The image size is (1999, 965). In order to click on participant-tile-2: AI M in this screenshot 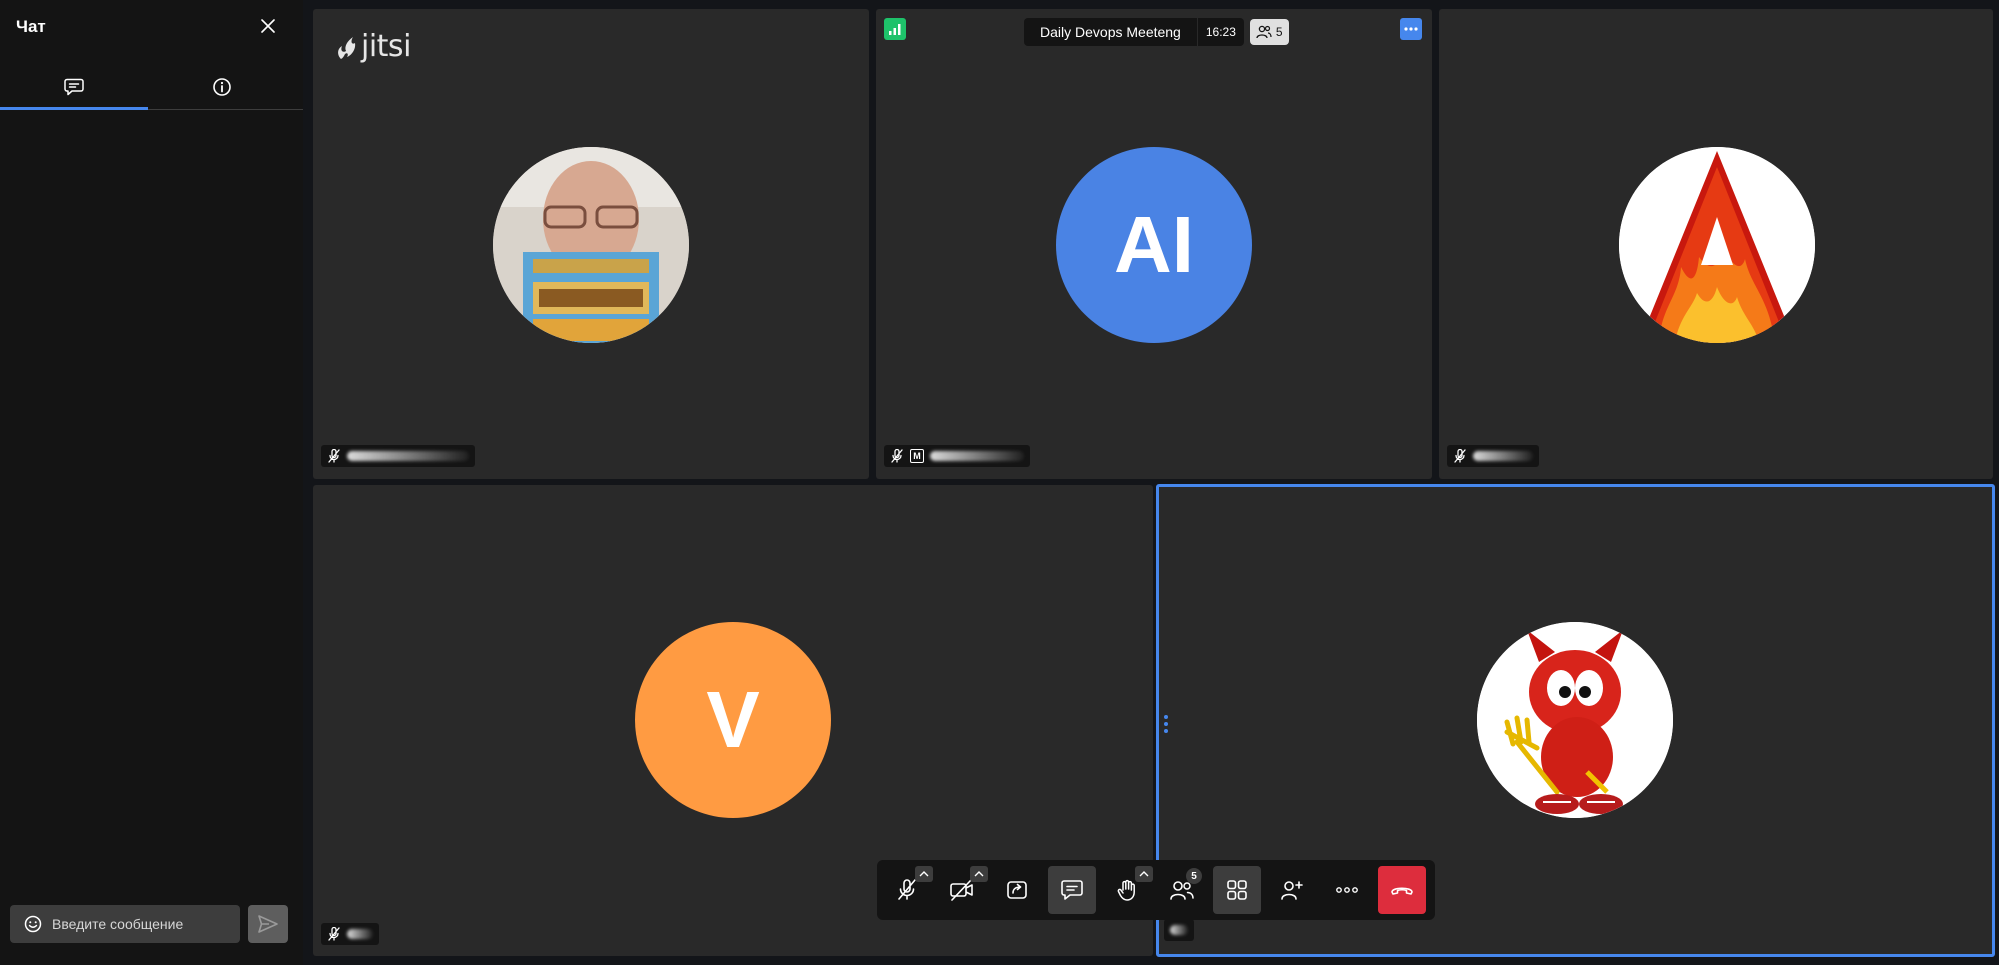, I will do `click(1154, 244)`.